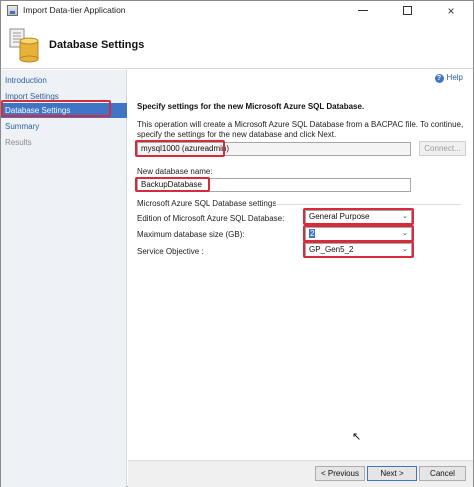 The height and width of the screenshot is (487, 474). Describe the element at coordinates (340, 473) in the screenshot. I see `previous-button: < Previous` at that location.